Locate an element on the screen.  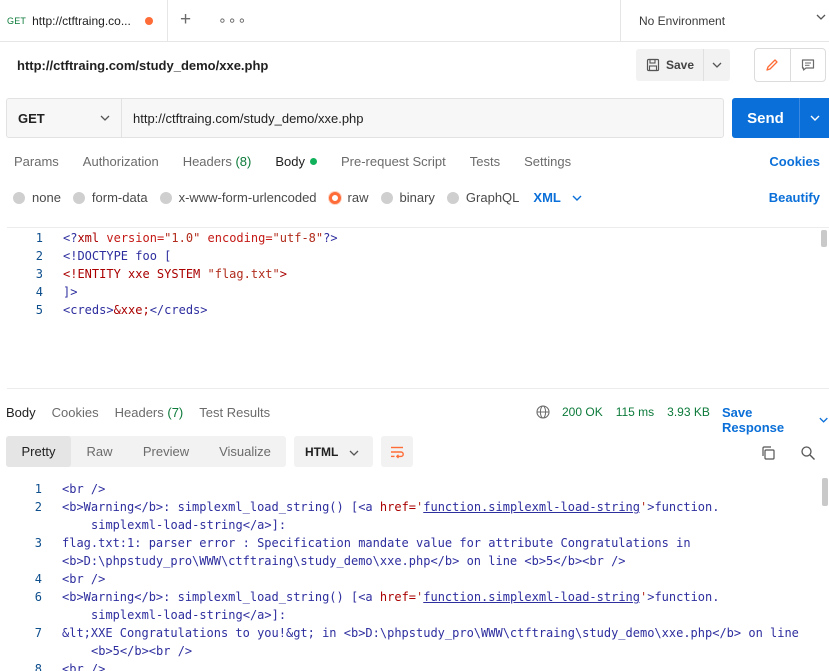
save-options-button is located at coordinates (717, 65).